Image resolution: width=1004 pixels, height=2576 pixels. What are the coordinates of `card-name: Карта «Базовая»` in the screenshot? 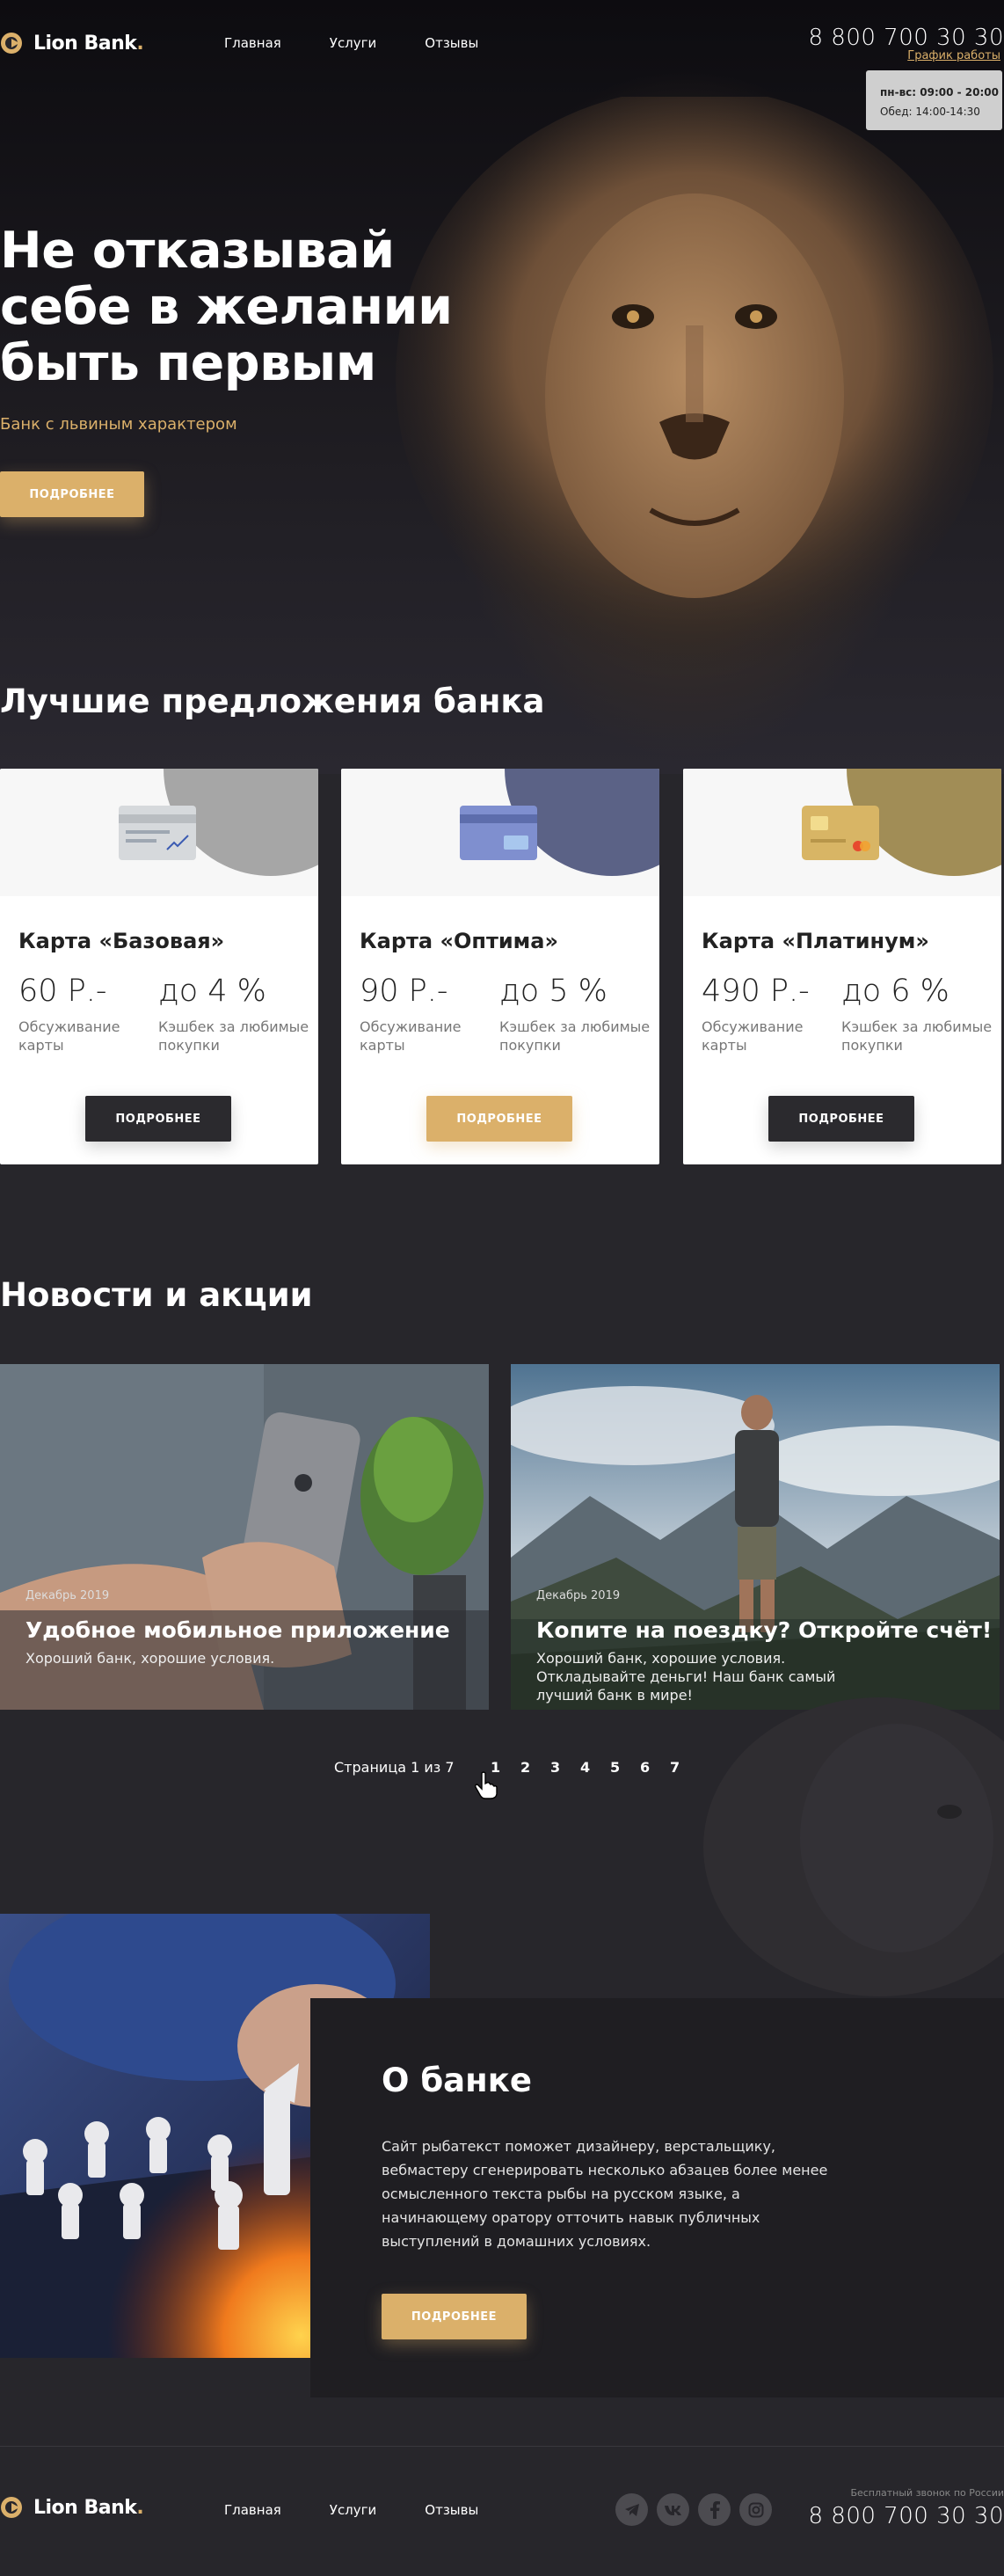 It's located at (121, 941).